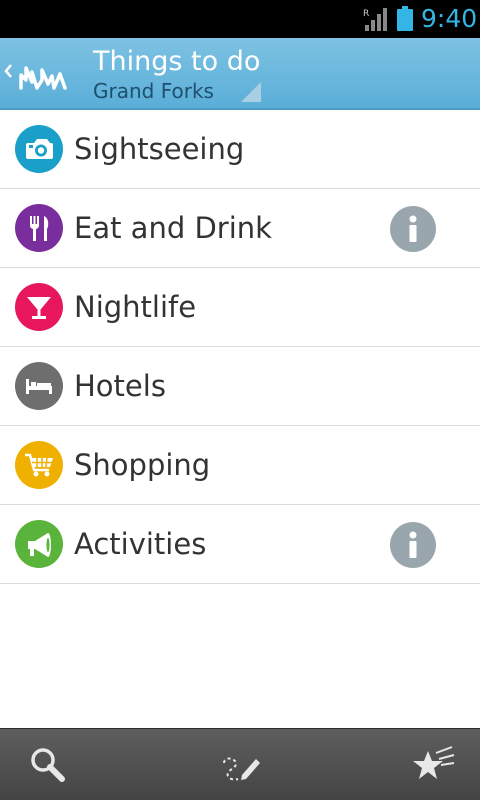  Describe the element at coordinates (366, 14) in the screenshot. I see `roaming-indicator: R` at that location.